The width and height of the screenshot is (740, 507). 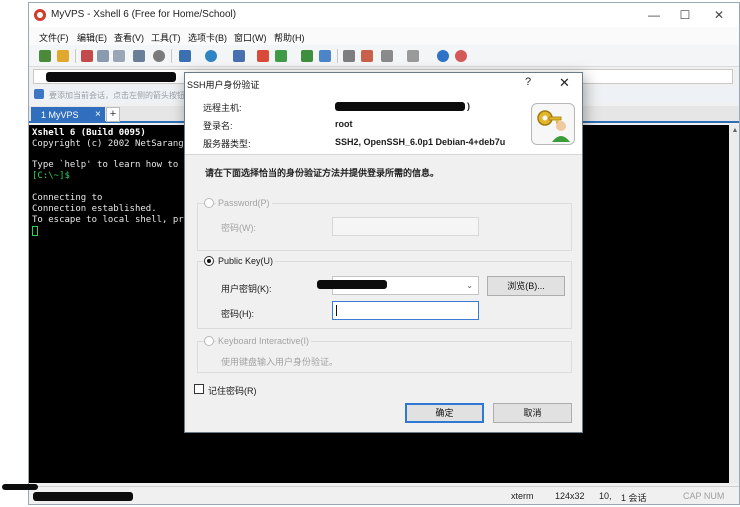 What do you see at coordinates (209, 203) in the screenshot?
I see `password-radio` at bounding box center [209, 203].